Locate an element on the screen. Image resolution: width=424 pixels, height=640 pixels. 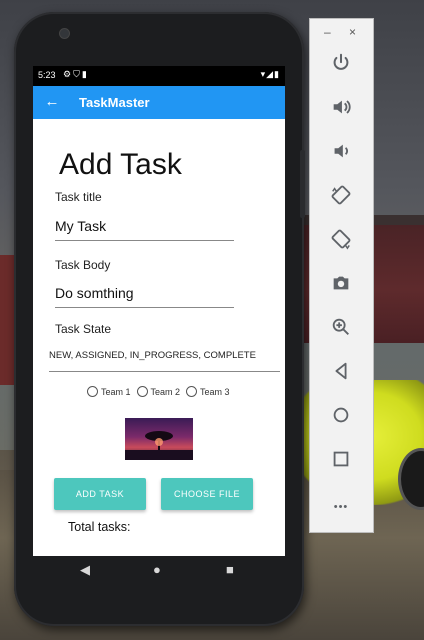
task-state-label: Task State is located at coordinates (83, 329).